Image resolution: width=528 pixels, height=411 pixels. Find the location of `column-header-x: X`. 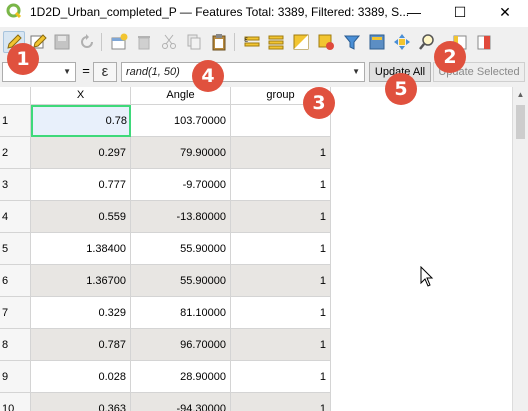

column-header-x: X is located at coordinates (81, 96).